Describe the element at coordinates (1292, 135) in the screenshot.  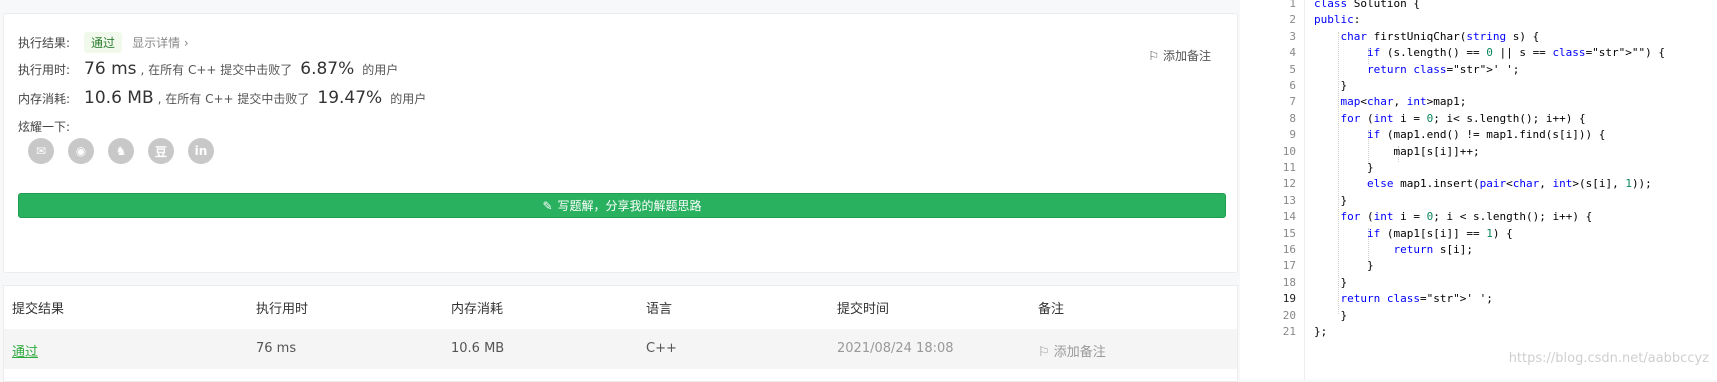
I see `line-number: 9` at that location.